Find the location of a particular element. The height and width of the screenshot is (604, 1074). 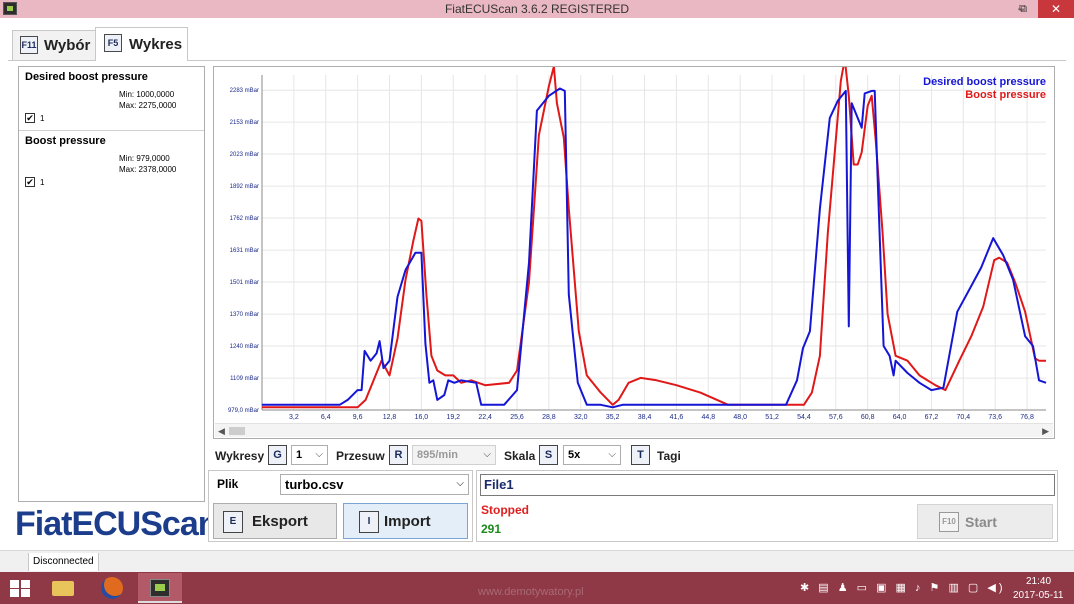

start-label: Start is located at coordinates (981, 522).